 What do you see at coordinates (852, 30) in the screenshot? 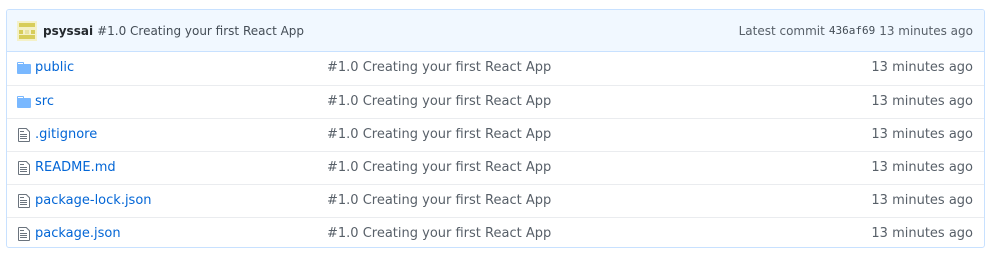
I see `commit-sha: 436af69` at bounding box center [852, 30].